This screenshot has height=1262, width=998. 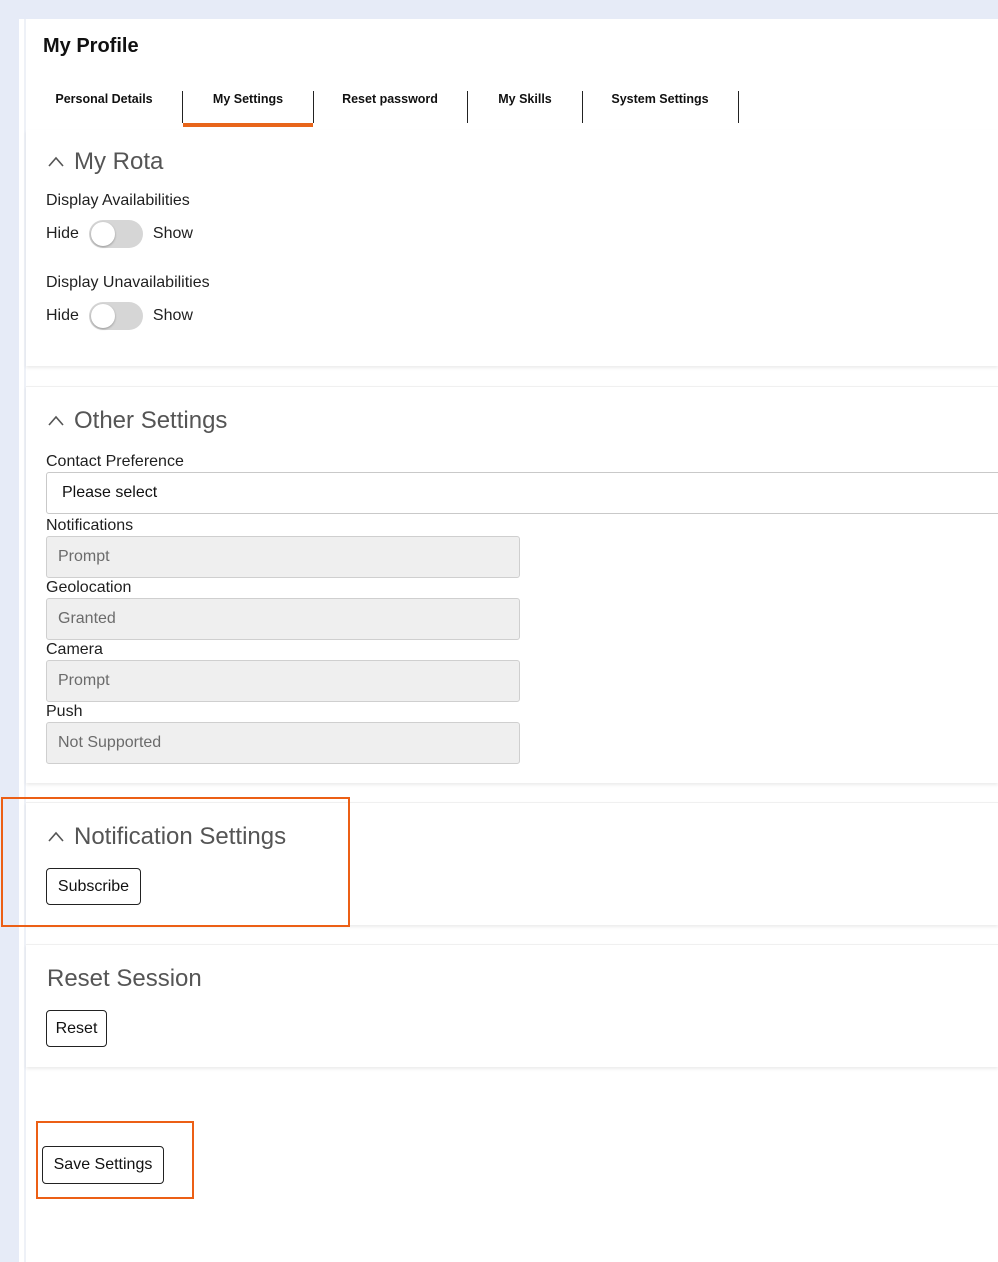 What do you see at coordinates (115, 316) in the screenshot?
I see `unavailabilities-toggle` at bounding box center [115, 316].